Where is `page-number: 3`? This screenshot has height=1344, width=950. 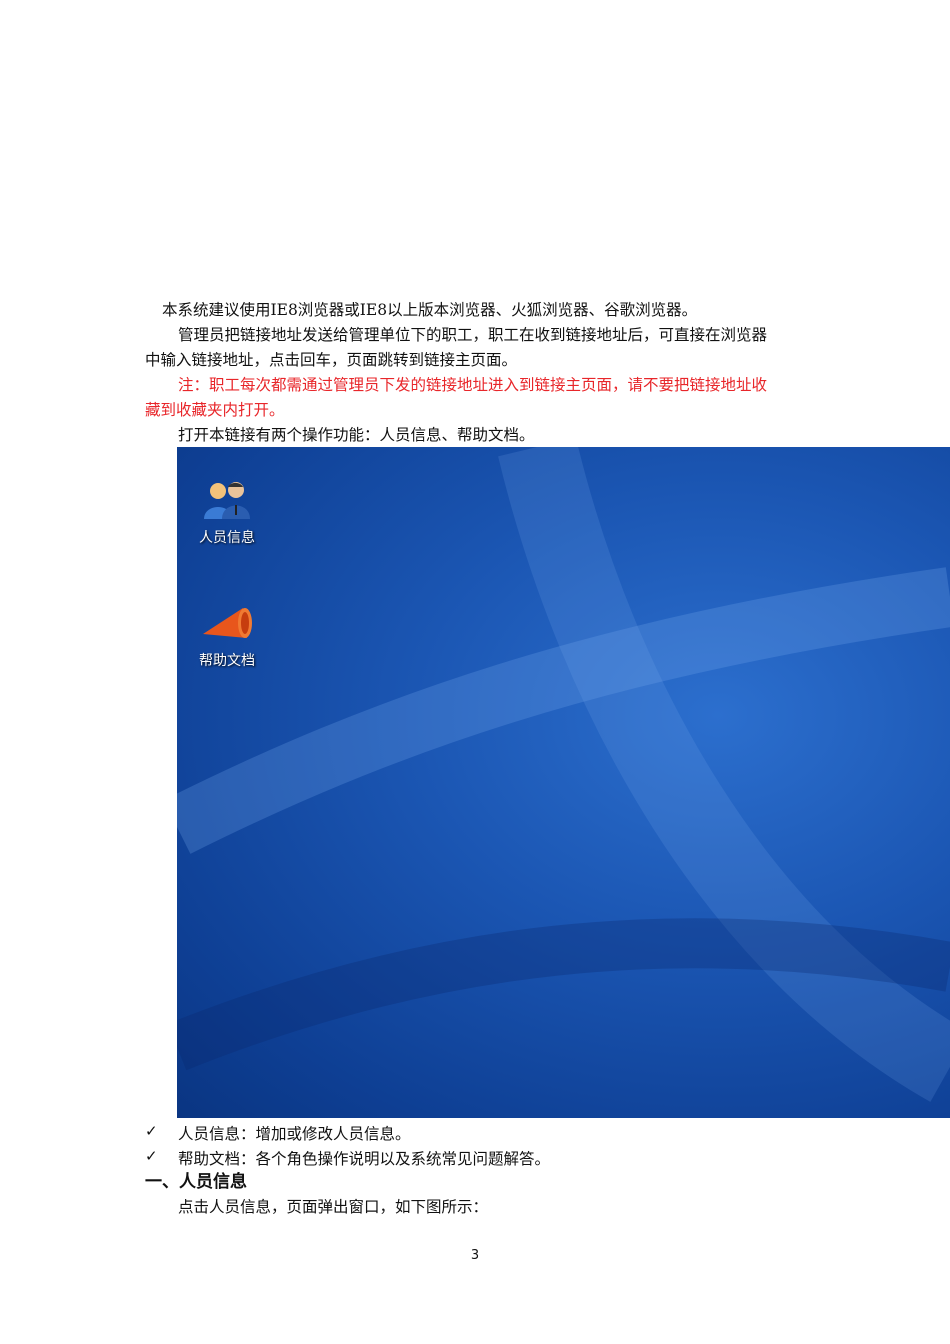 page-number: 3 is located at coordinates (475, 1255).